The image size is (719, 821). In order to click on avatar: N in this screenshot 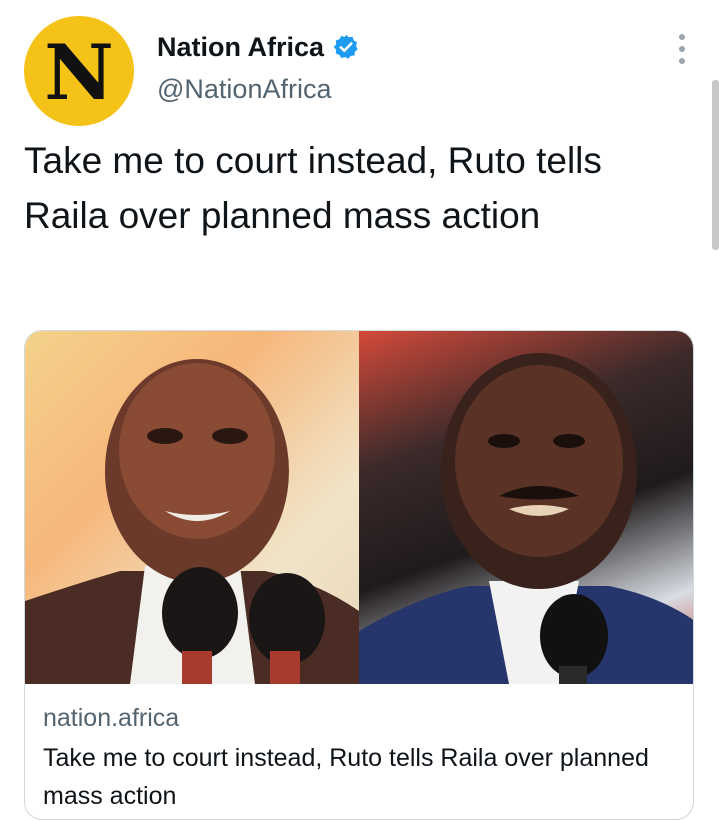, I will do `click(79, 71)`.